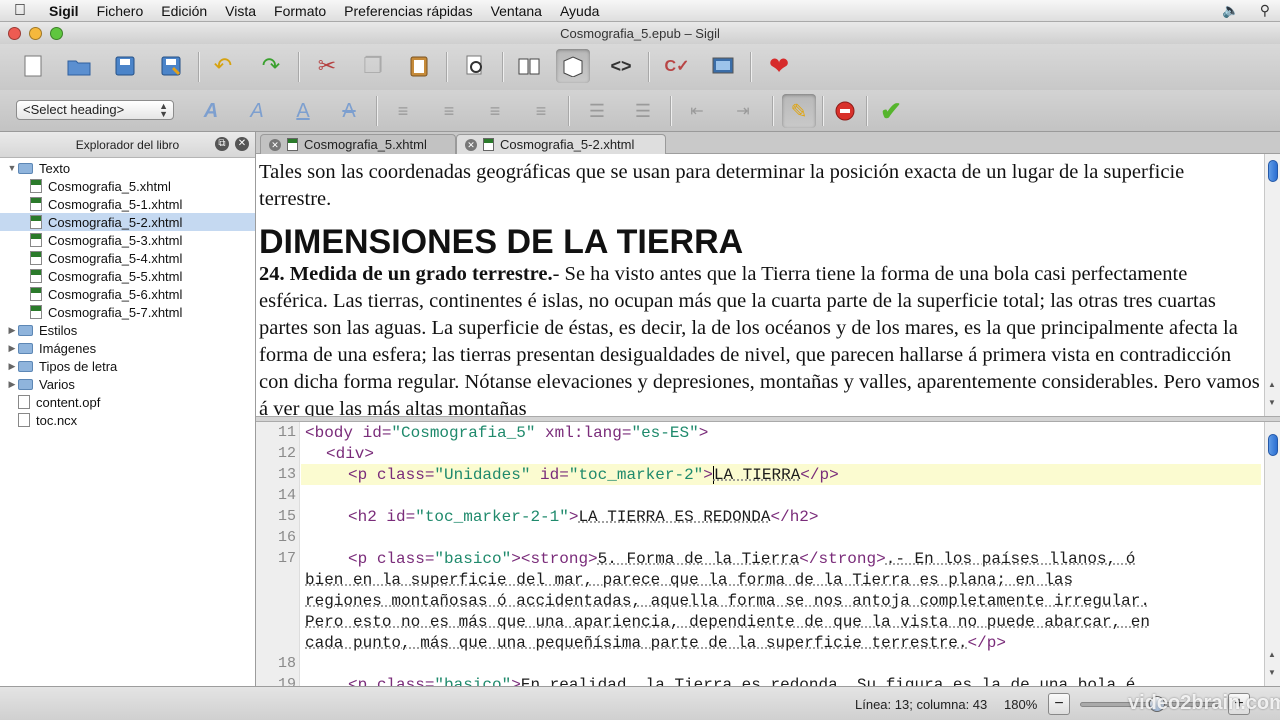 Image resolution: width=1280 pixels, height=720 pixels. Describe the element at coordinates (257, 111) in the screenshot. I see `italic-icon: A` at that location.